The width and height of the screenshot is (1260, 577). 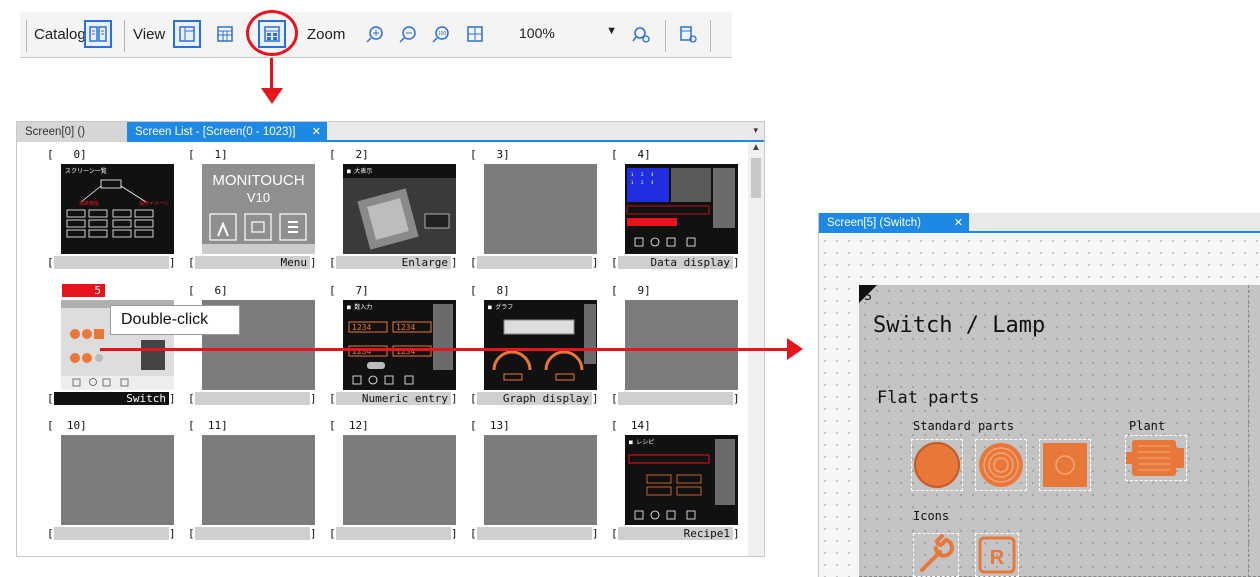 What do you see at coordinates (688, 34) in the screenshot?
I see `screen-settings-icon` at bounding box center [688, 34].